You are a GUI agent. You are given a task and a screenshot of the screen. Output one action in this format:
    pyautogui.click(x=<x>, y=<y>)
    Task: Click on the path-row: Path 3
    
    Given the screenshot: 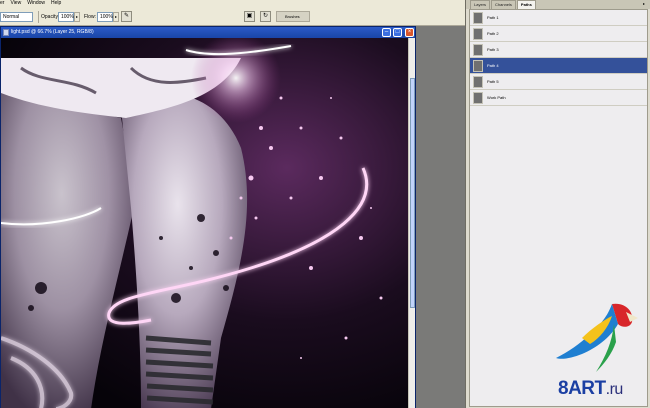 What is the action you would take?
    pyautogui.click(x=558, y=50)
    